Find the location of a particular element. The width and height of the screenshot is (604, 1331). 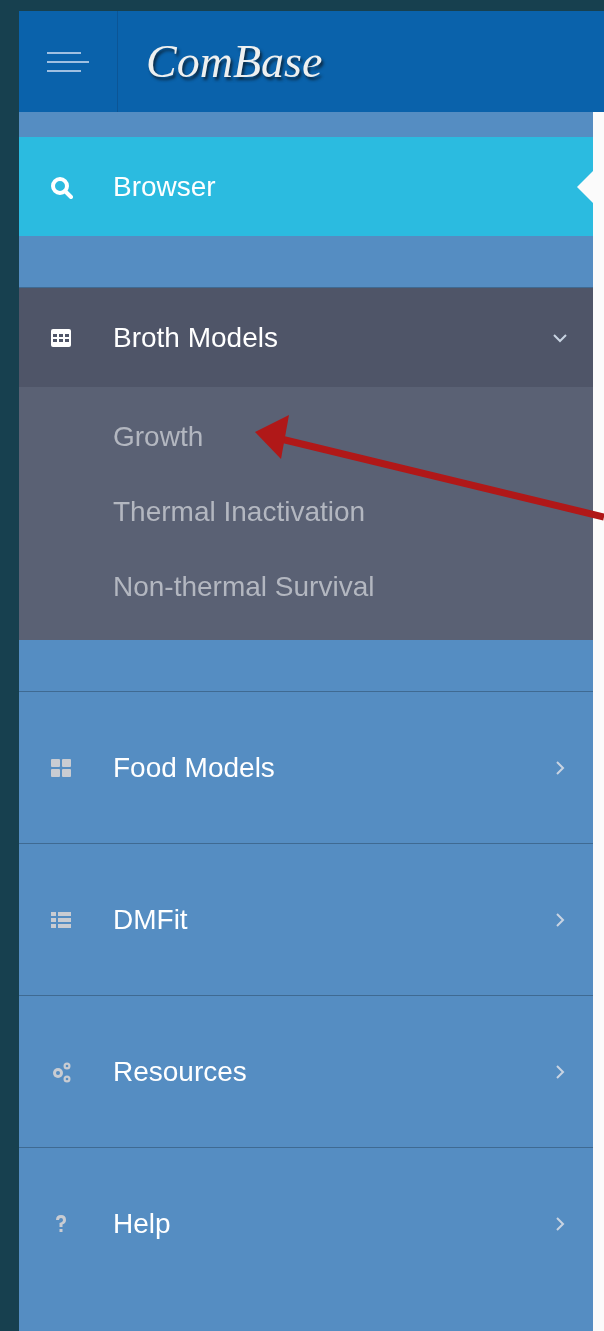

submenu-item: Thermal Inactivation is located at coordinates (306, 511).